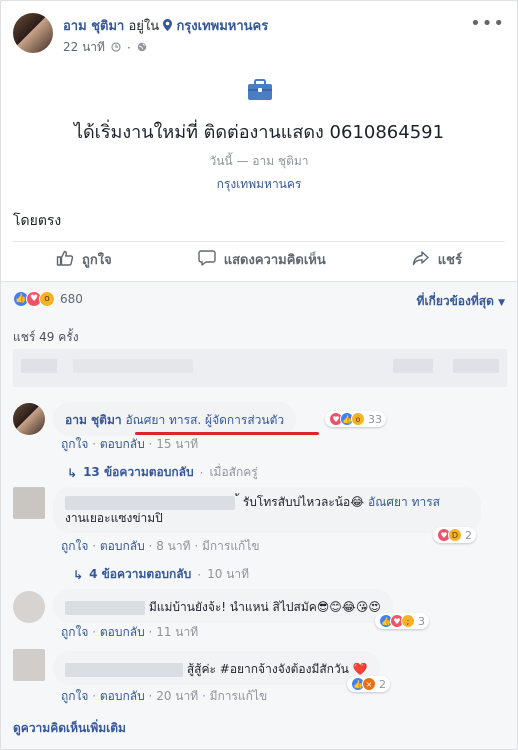  Describe the element at coordinates (274, 260) in the screenshot. I see `comment-label: แสดงความคิดเห็น` at that location.